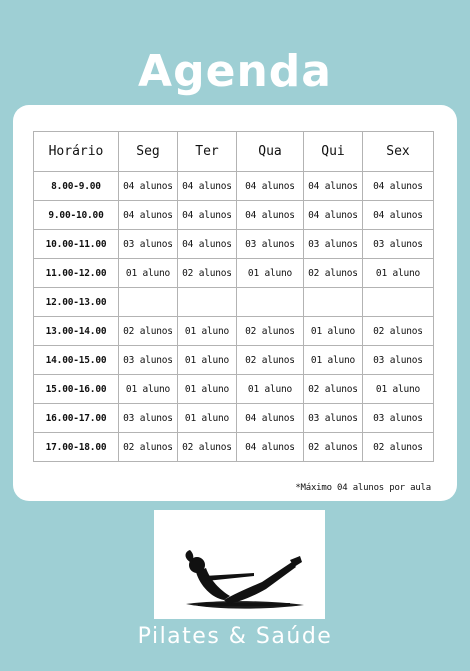  I want to click on time-slot-cell: 13.00-14.00, so click(76, 331).